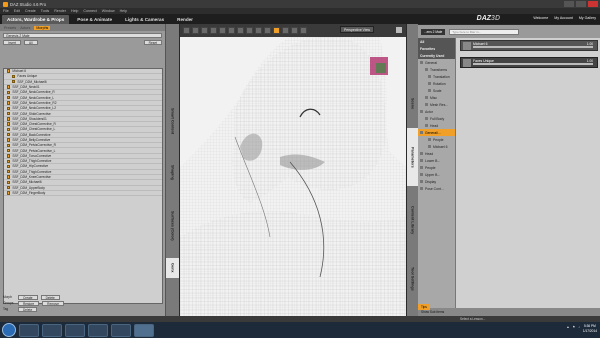 The image size is (600, 338). I want to click on vtab-shaping: Shaping, so click(172, 172).